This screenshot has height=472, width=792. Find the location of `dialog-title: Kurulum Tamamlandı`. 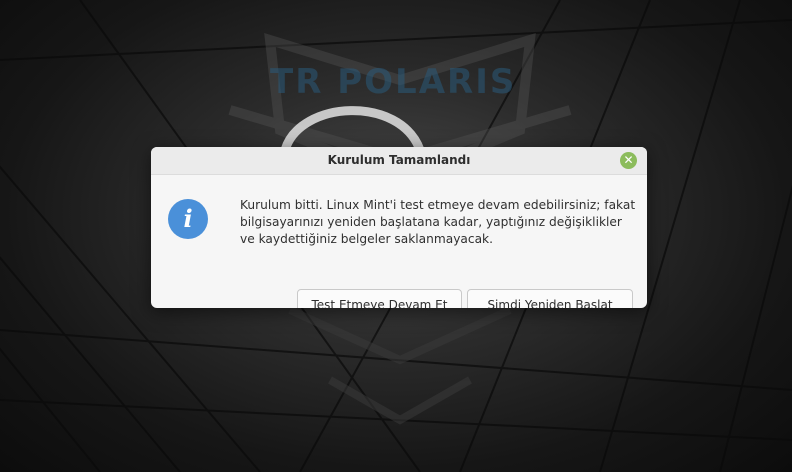

dialog-title: Kurulum Tamamlandı is located at coordinates (399, 160).